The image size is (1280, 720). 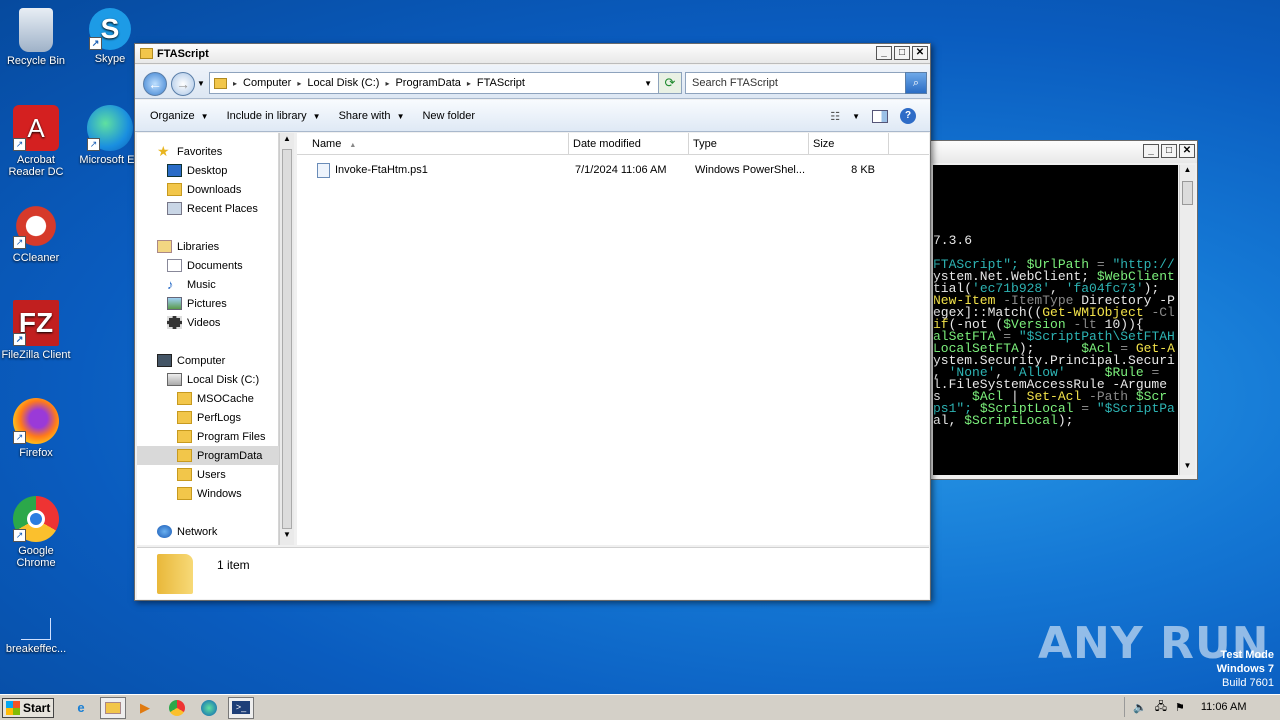 I want to click on network-tray-icon: 🖧, so click(x=1161, y=707).